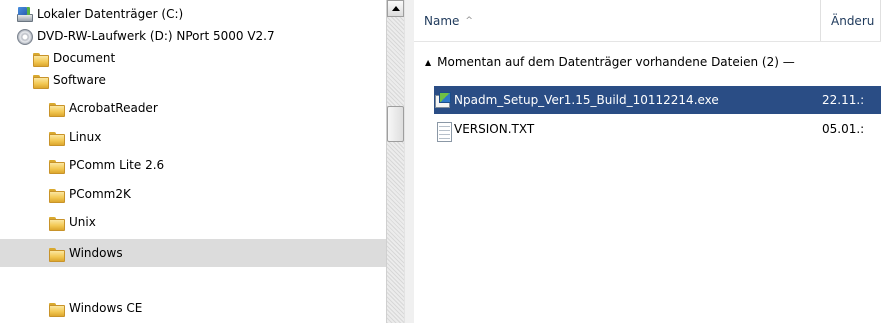 This screenshot has width=881, height=323. I want to click on column-header-label: Name, so click(442, 20).